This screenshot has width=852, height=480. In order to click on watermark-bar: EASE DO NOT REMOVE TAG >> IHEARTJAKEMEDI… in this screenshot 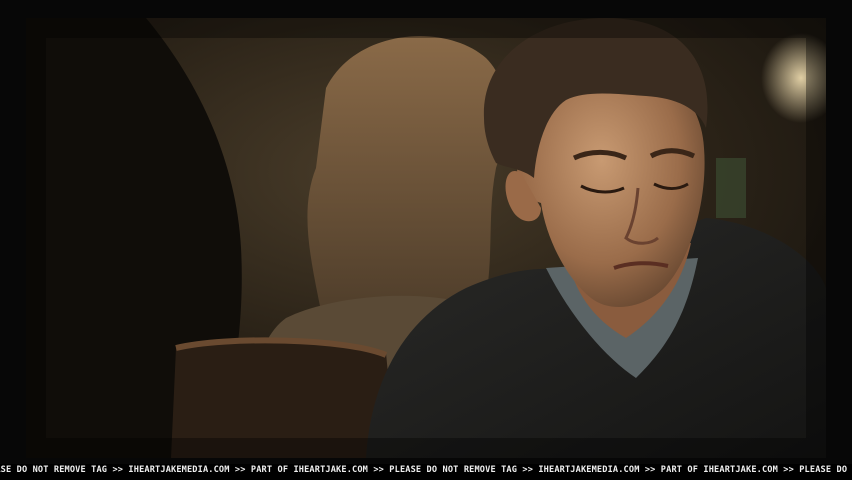, I will do `click(426, 472)`.